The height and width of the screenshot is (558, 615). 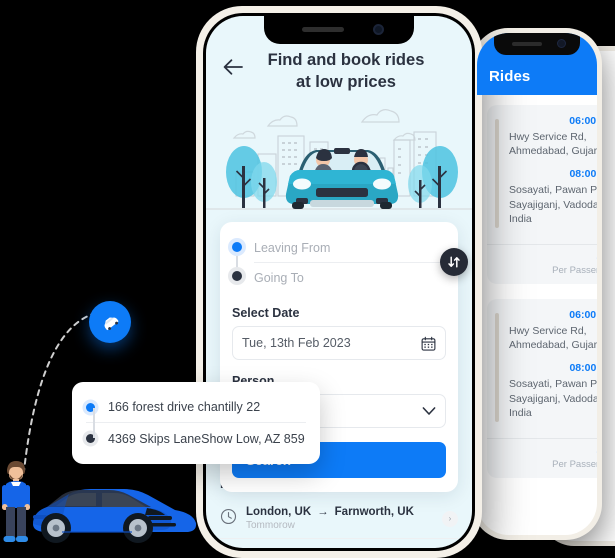 What do you see at coordinates (346, 81) in the screenshot?
I see `page-title-line2: at low prices` at bounding box center [346, 81].